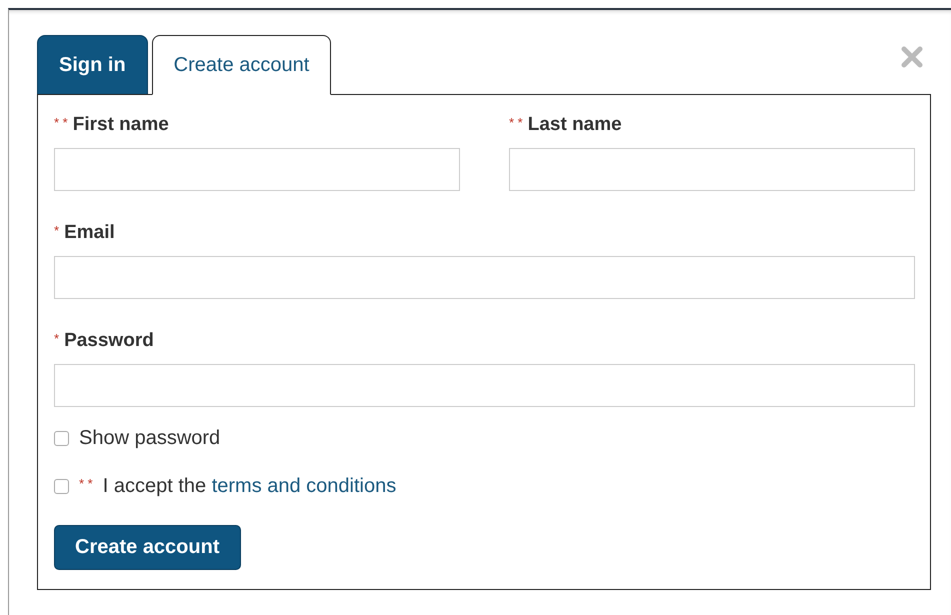 This screenshot has width=951, height=615. Describe the element at coordinates (304, 485) in the screenshot. I see `terms-link: terms and conditions` at that location.